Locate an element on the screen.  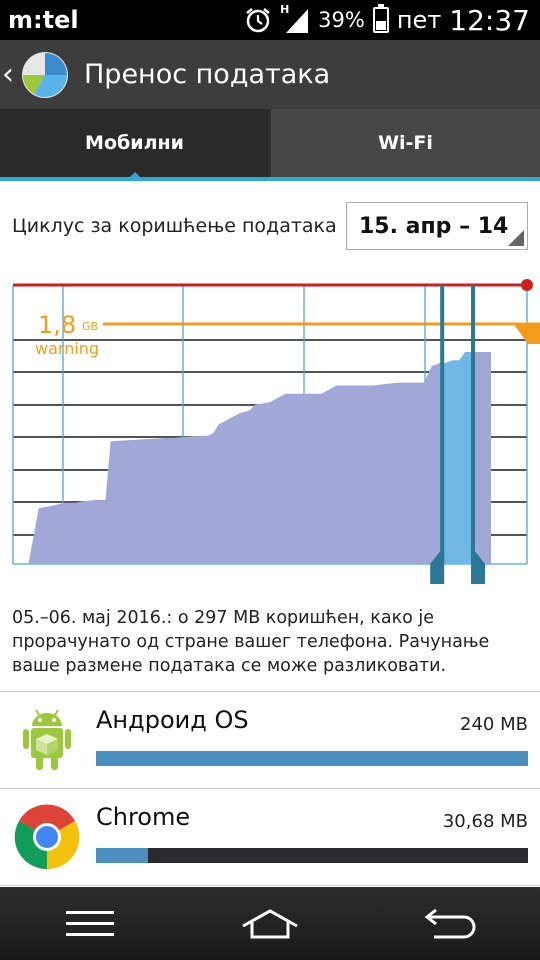
selected-range-area is located at coordinates (458, 457).